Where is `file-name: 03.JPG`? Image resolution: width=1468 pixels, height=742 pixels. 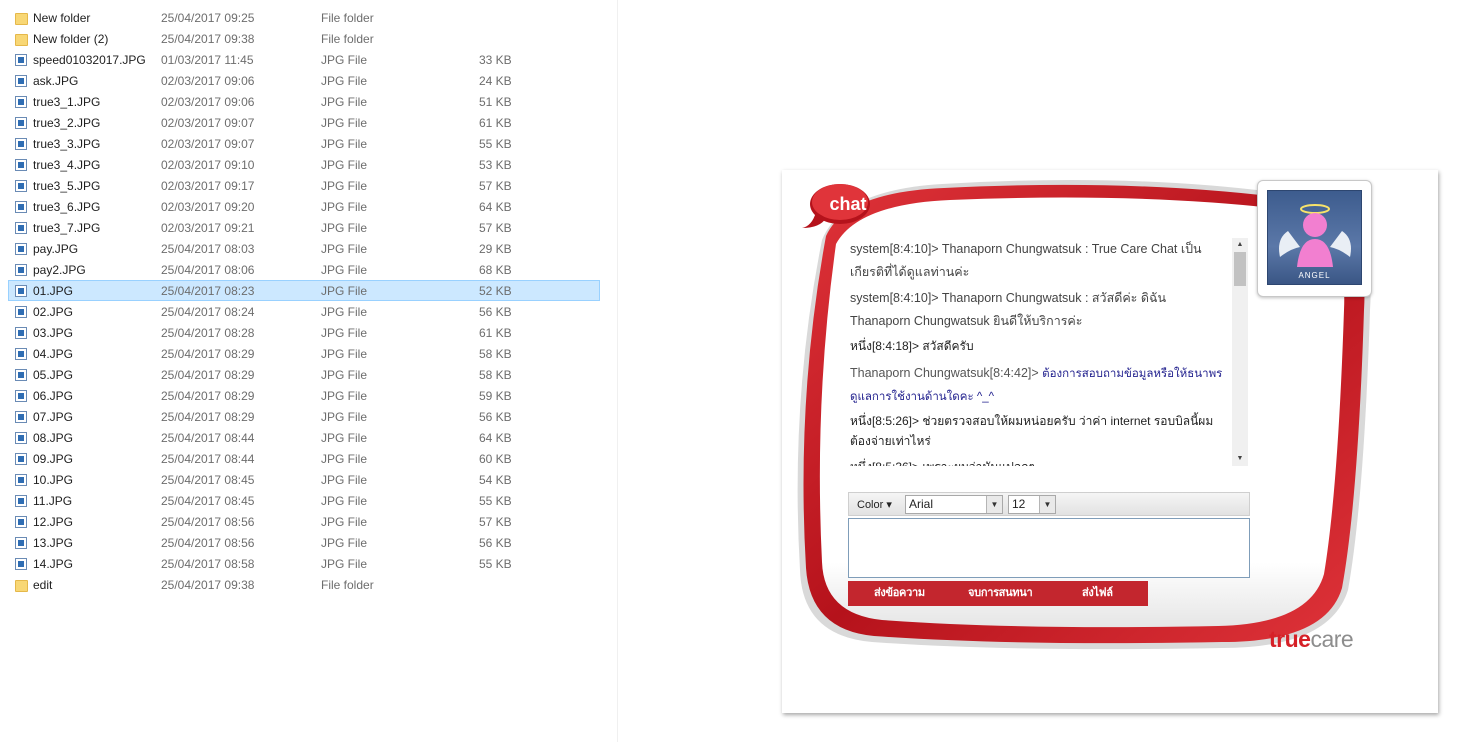
file-name: 03.JPG is located at coordinates (53, 333).